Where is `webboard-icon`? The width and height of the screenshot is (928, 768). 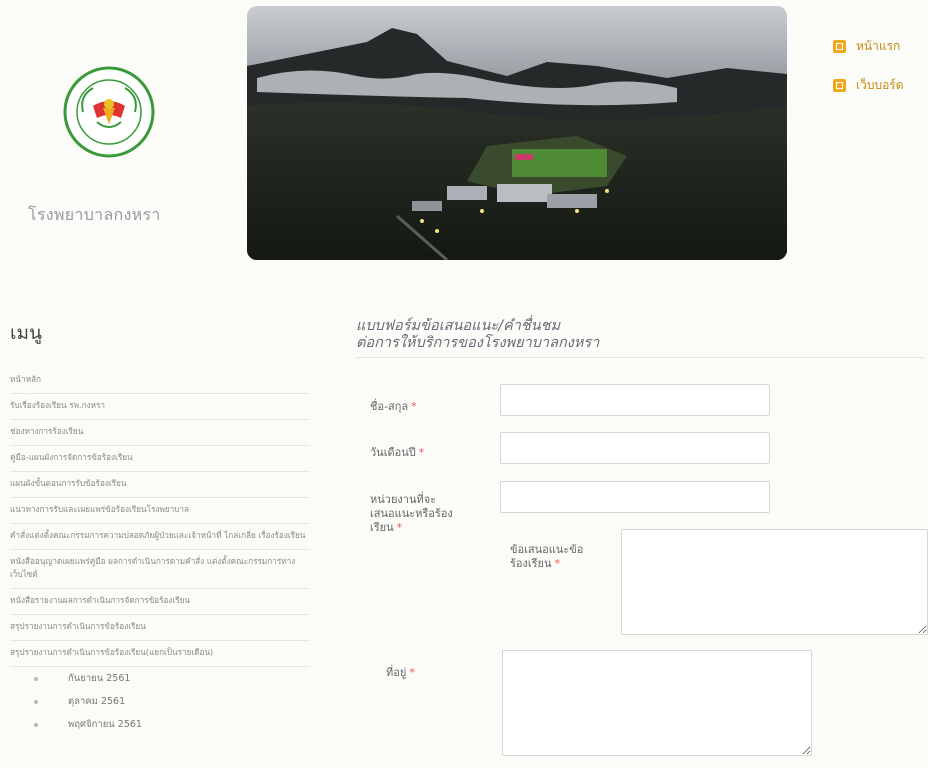
webboard-icon is located at coordinates (839, 85).